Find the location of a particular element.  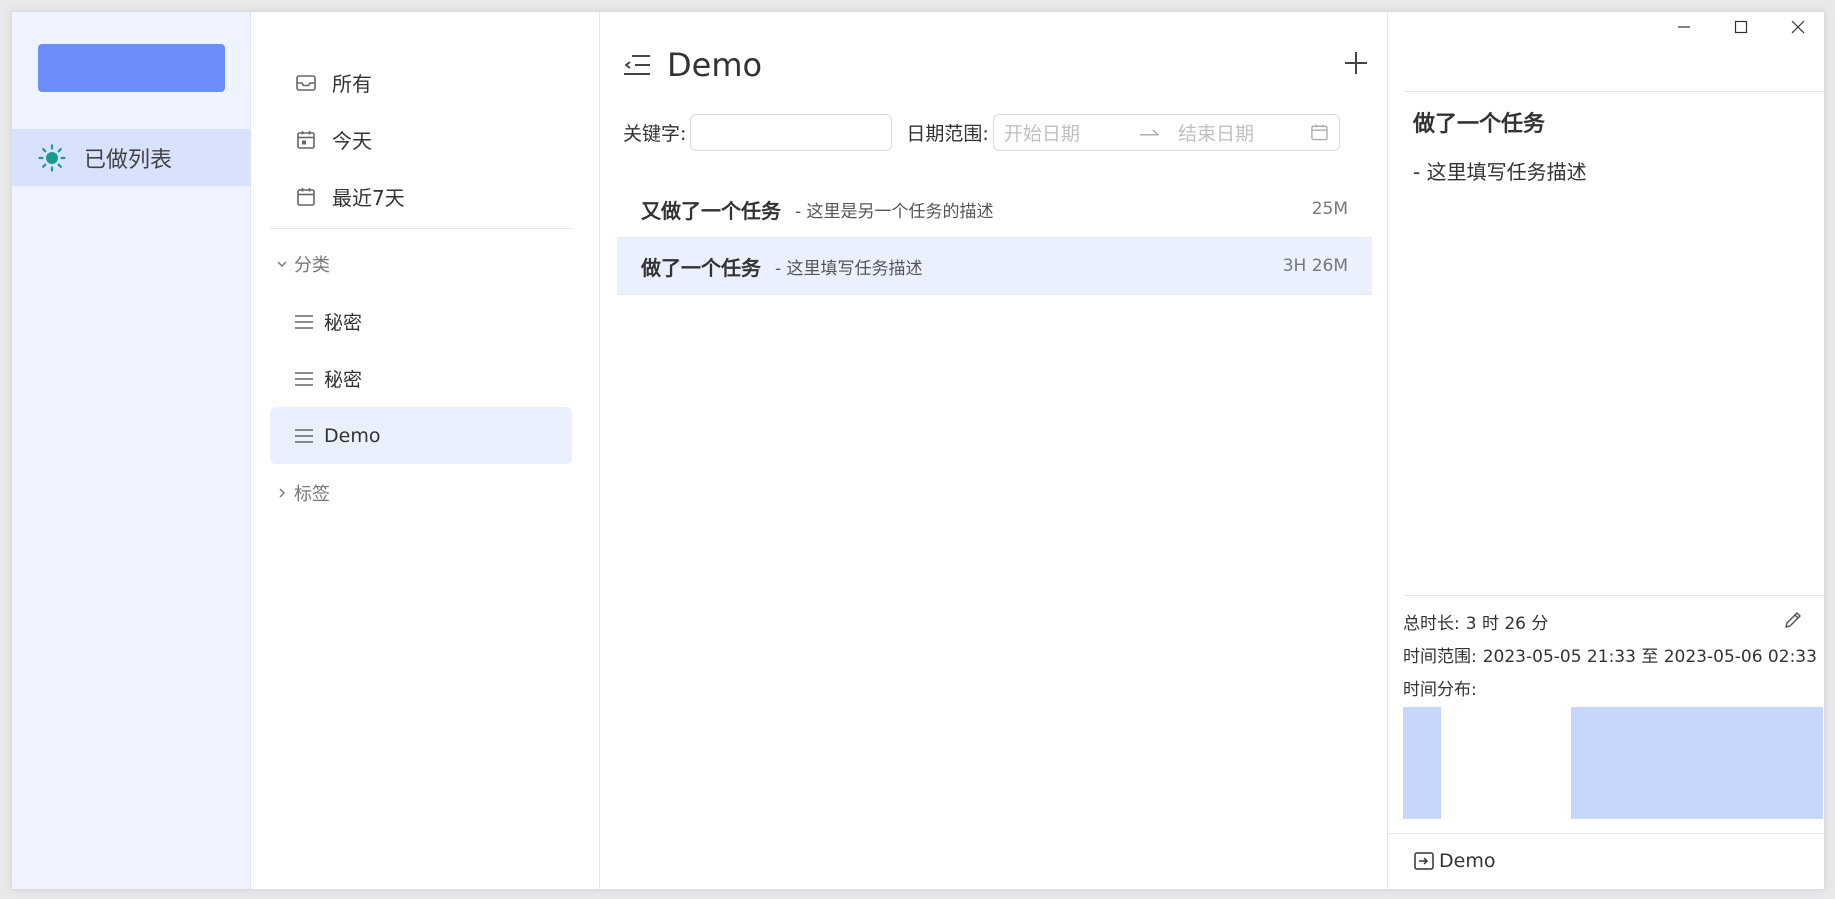

nav-category-secret-1: 秘密 is located at coordinates (421, 321).